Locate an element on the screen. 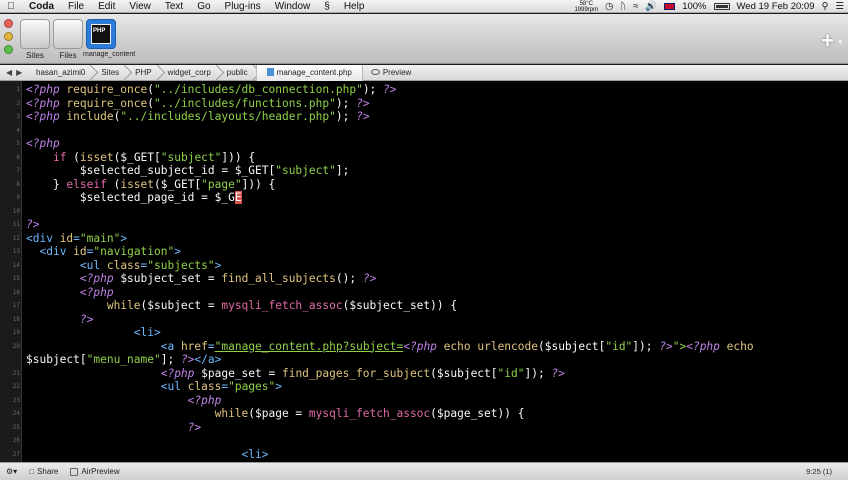 This screenshot has height=480, width=848. breadcrumb-current-file: manage_content.php is located at coordinates (309, 72).